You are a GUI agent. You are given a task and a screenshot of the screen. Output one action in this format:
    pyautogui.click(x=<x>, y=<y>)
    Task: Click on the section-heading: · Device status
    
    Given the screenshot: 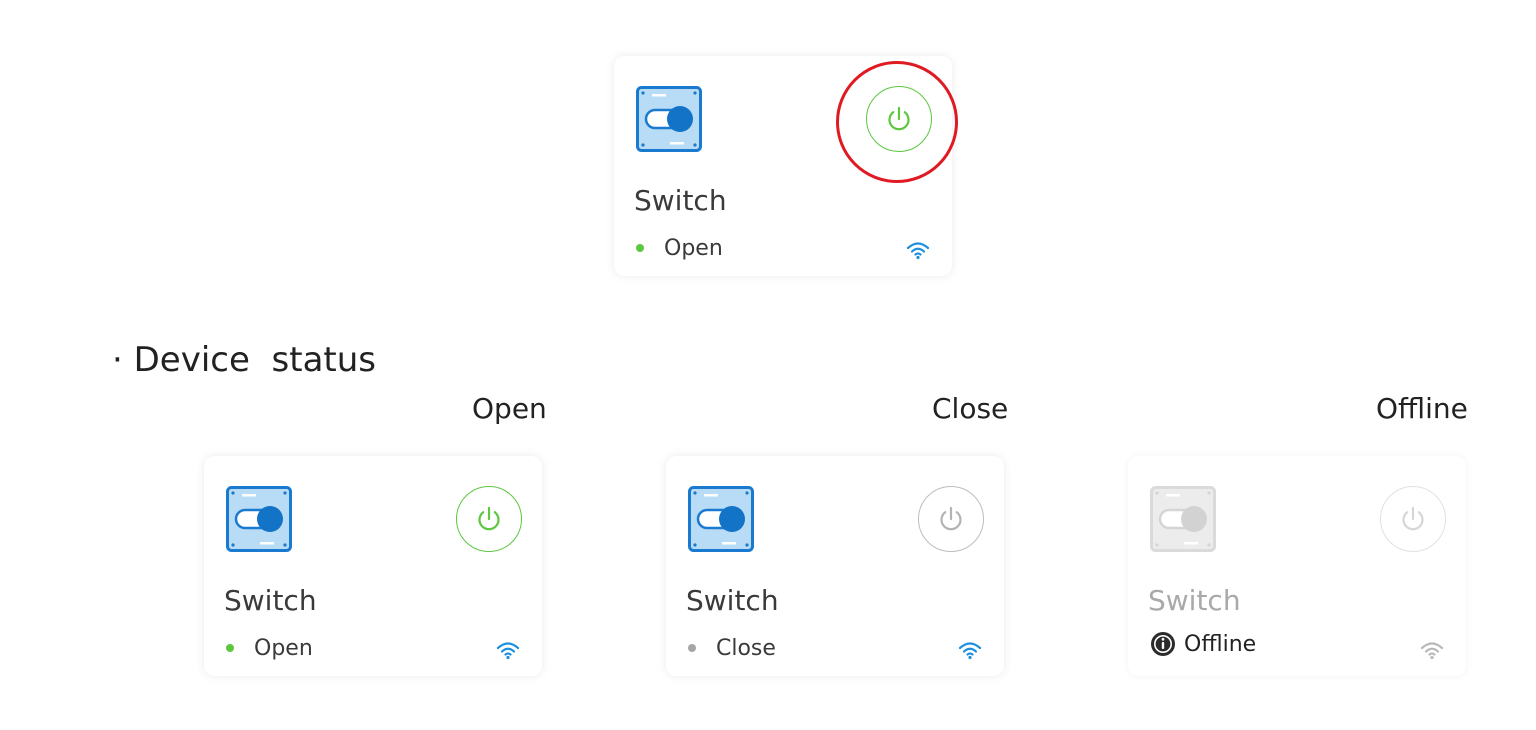 What is the action you would take?
    pyautogui.click(x=244, y=360)
    